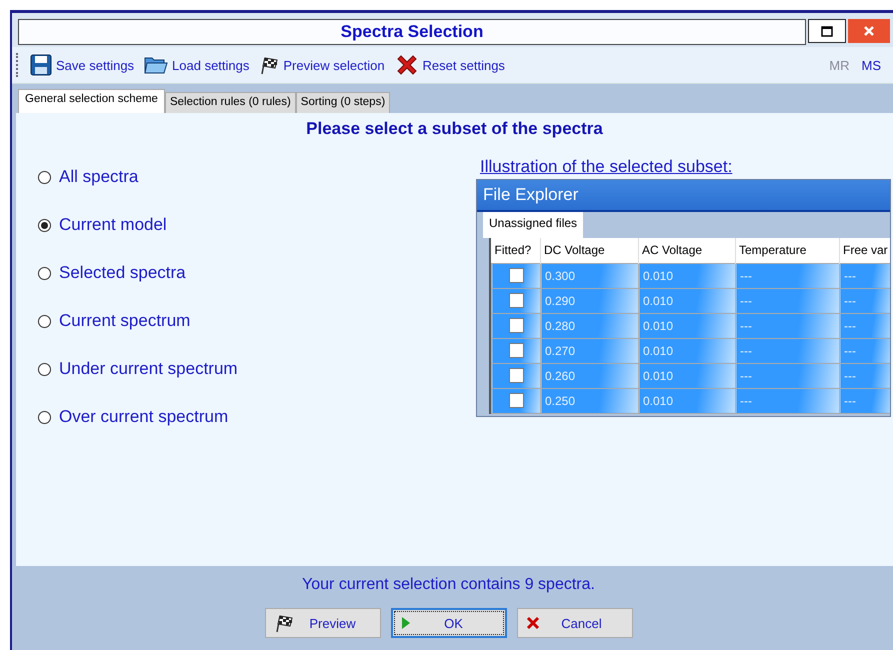  I want to click on option-label: Selected spectra, so click(122, 273).